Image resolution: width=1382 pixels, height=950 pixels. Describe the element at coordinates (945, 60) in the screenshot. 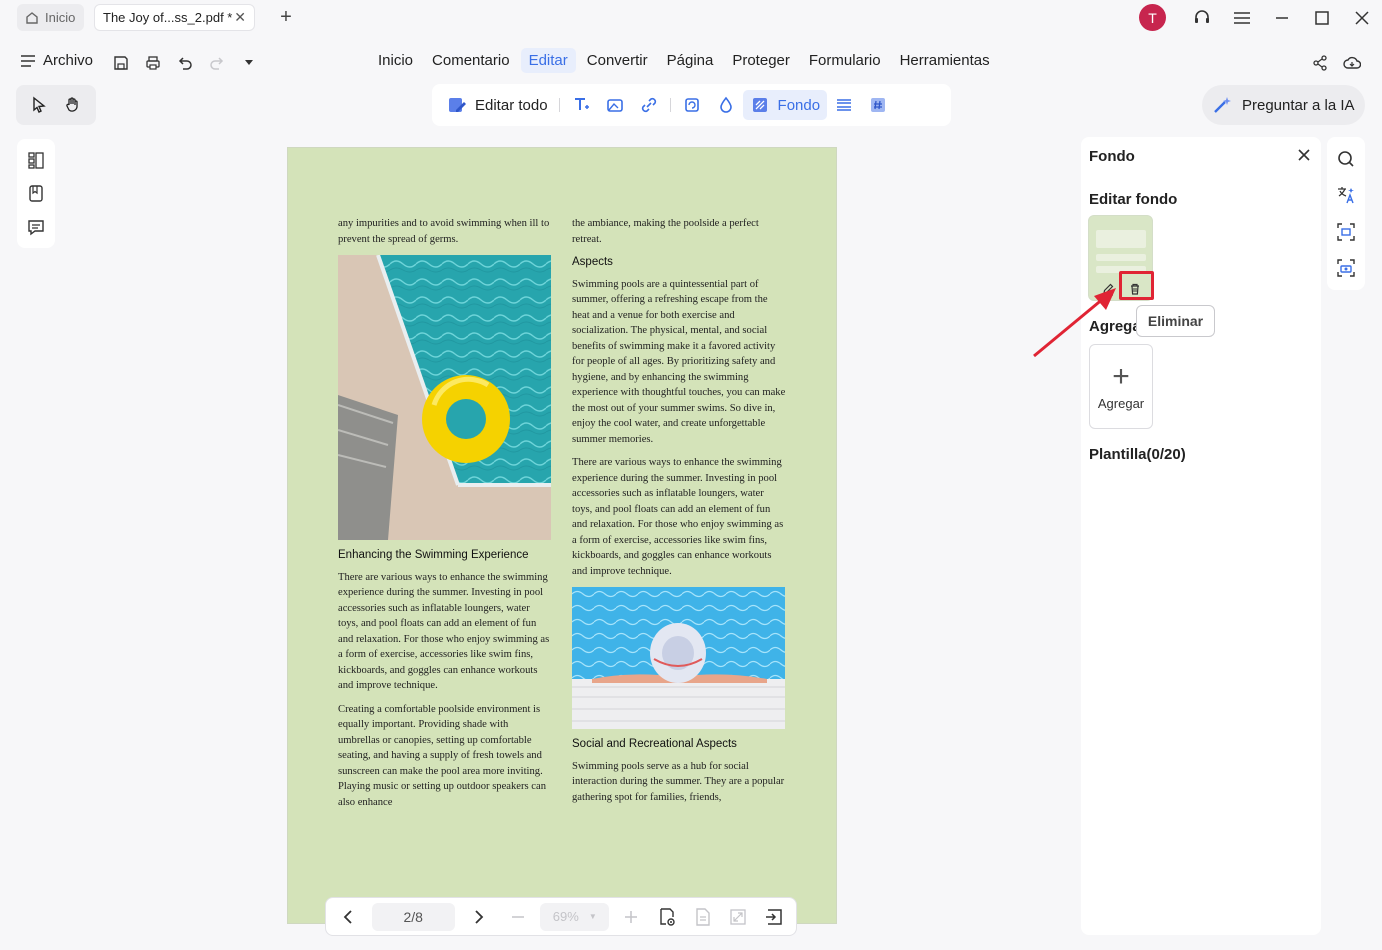

I see `menu-herramientas: Herramientas` at that location.